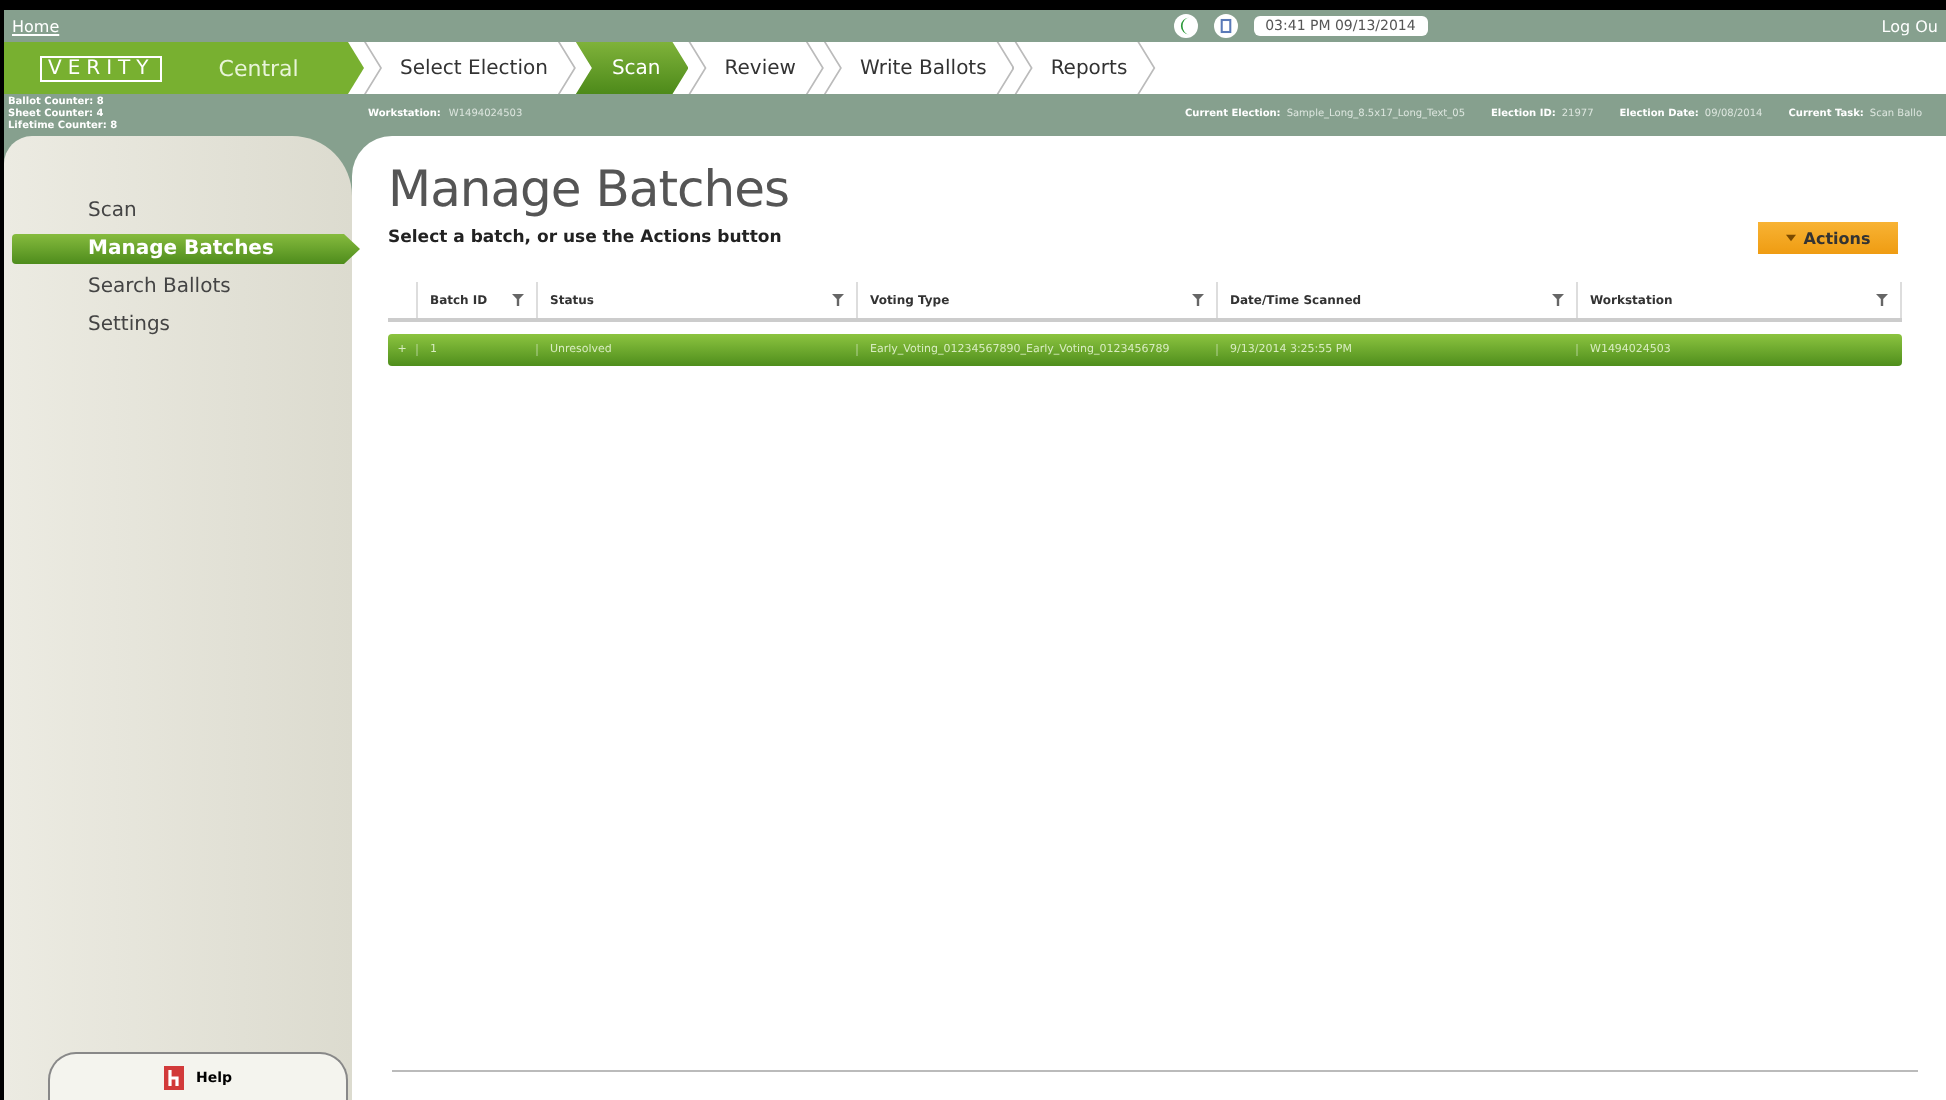  Describe the element at coordinates (1828, 238) in the screenshot. I see `actions-button: Actions` at that location.